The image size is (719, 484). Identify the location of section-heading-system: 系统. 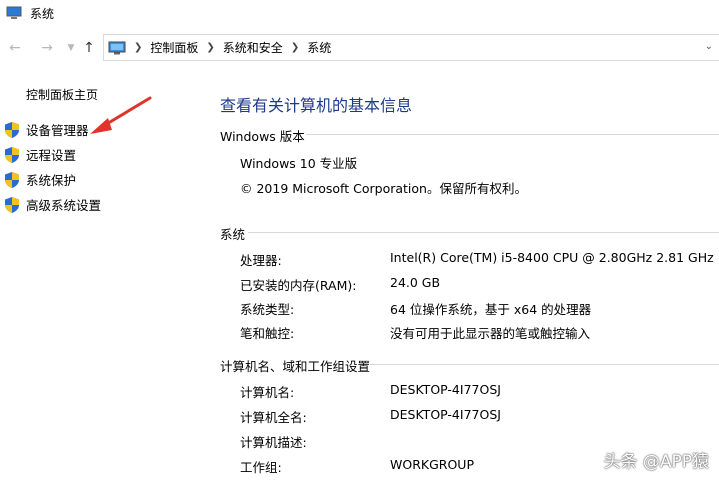
(233, 234).